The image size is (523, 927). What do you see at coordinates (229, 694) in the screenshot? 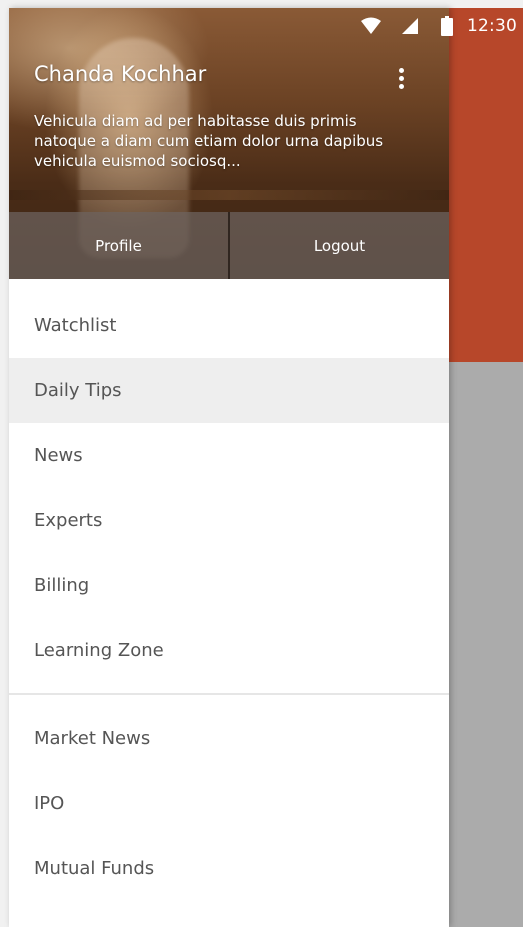
I see `menu-divider` at bounding box center [229, 694].